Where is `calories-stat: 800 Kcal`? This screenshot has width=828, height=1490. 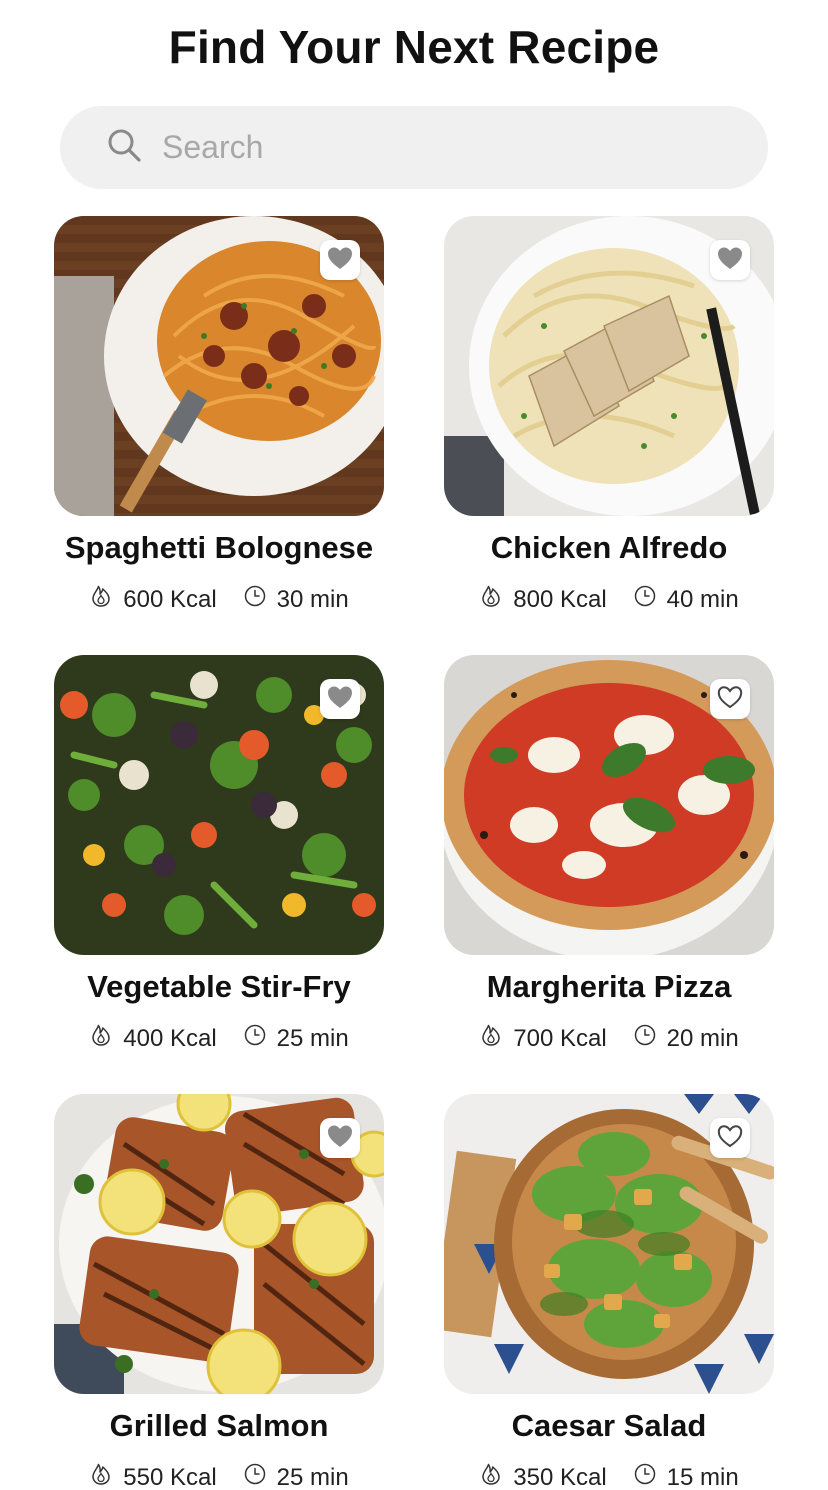
calories-stat: 800 Kcal is located at coordinates (543, 599).